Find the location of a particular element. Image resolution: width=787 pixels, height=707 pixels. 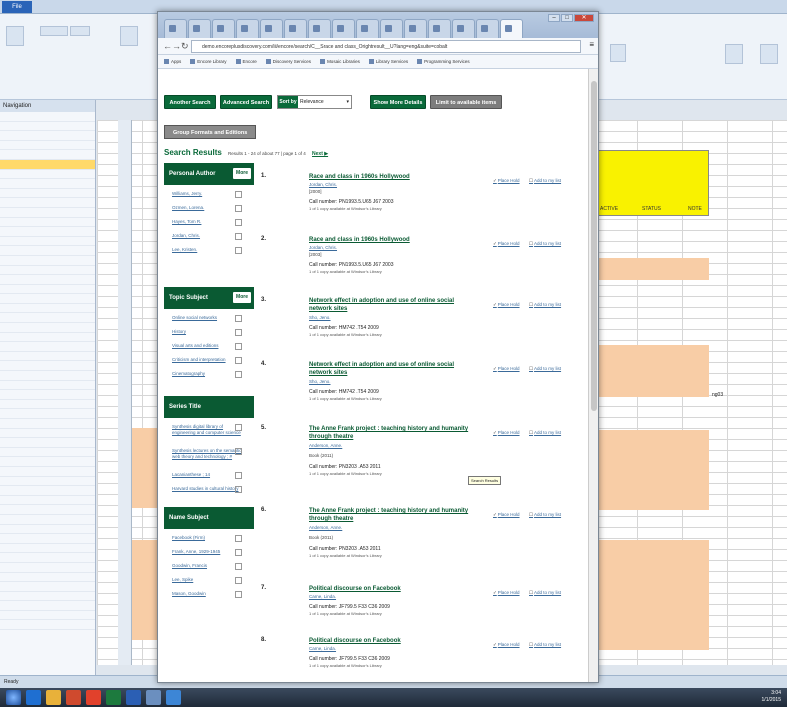

browser-menu-icon: ≡ is located at coordinates (591, 44).